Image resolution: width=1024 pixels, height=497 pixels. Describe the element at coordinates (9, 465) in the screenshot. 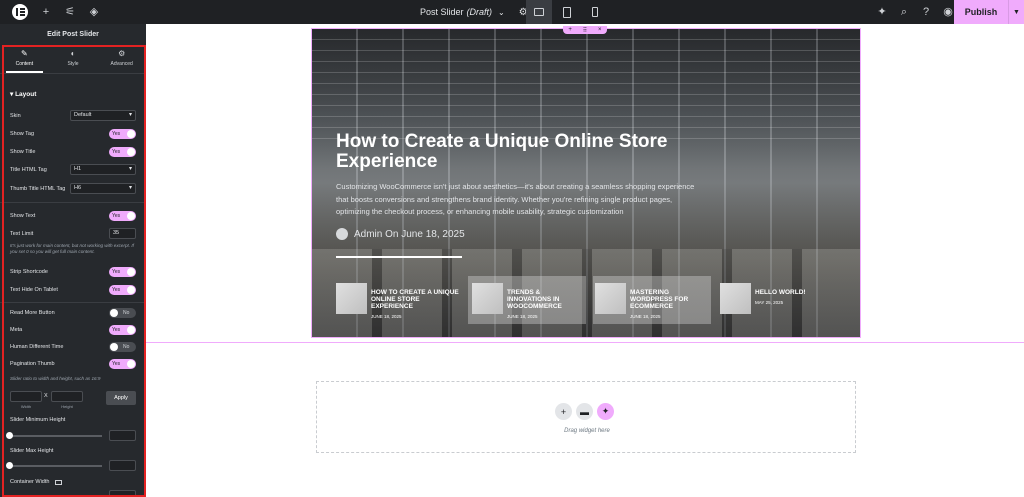

I see `max-height-slider-handle` at that location.